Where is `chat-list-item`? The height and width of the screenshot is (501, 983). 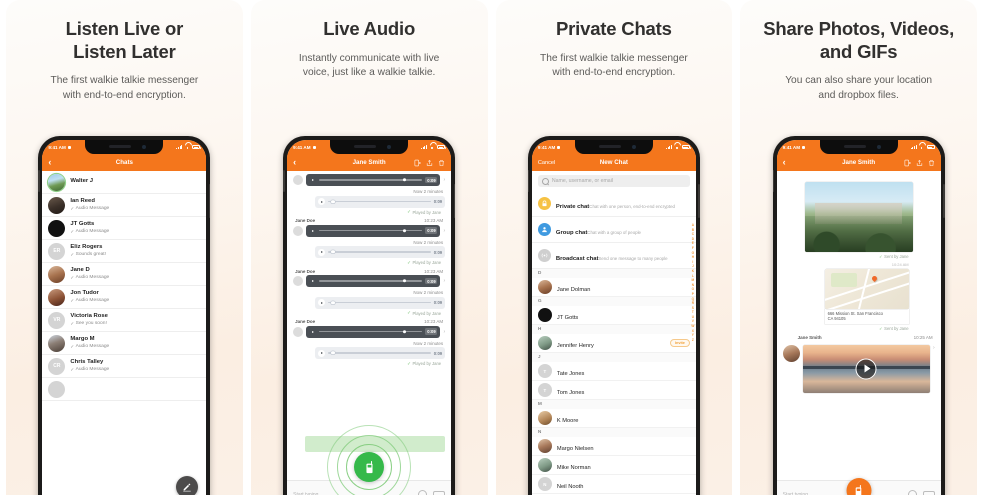
chat-list-item is located at coordinates (124, 389).